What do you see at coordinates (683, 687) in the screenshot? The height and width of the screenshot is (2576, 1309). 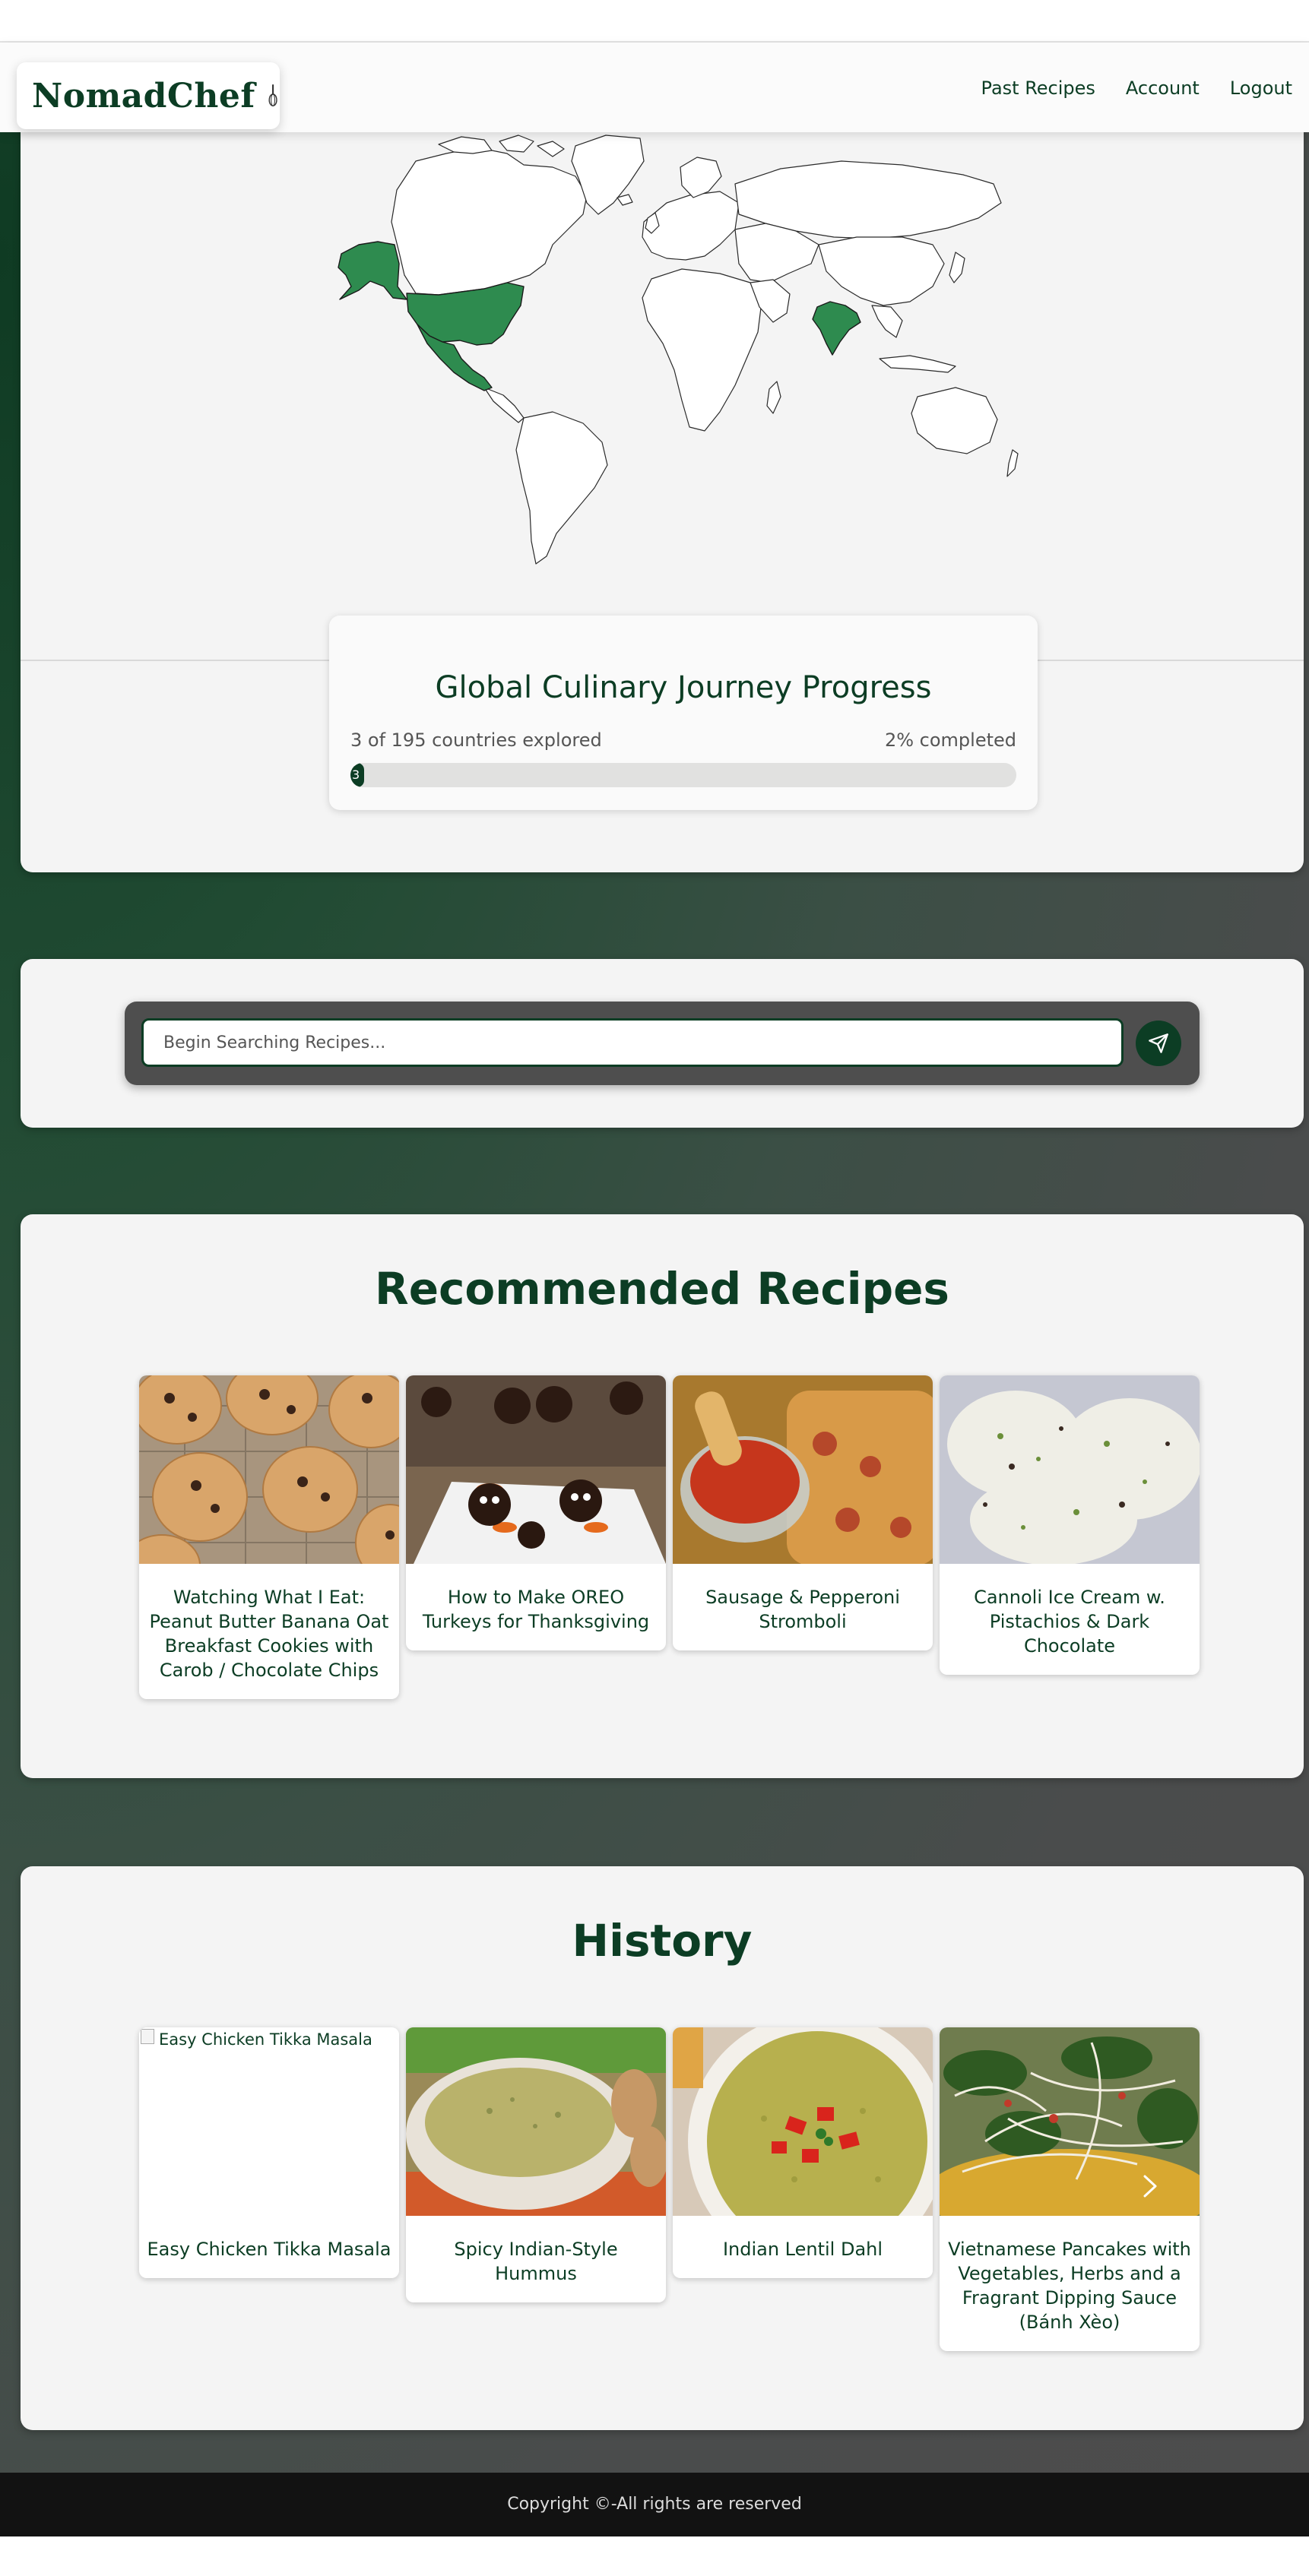 I see `progress-title: Global Culinary Journey Progress` at bounding box center [683, 687].